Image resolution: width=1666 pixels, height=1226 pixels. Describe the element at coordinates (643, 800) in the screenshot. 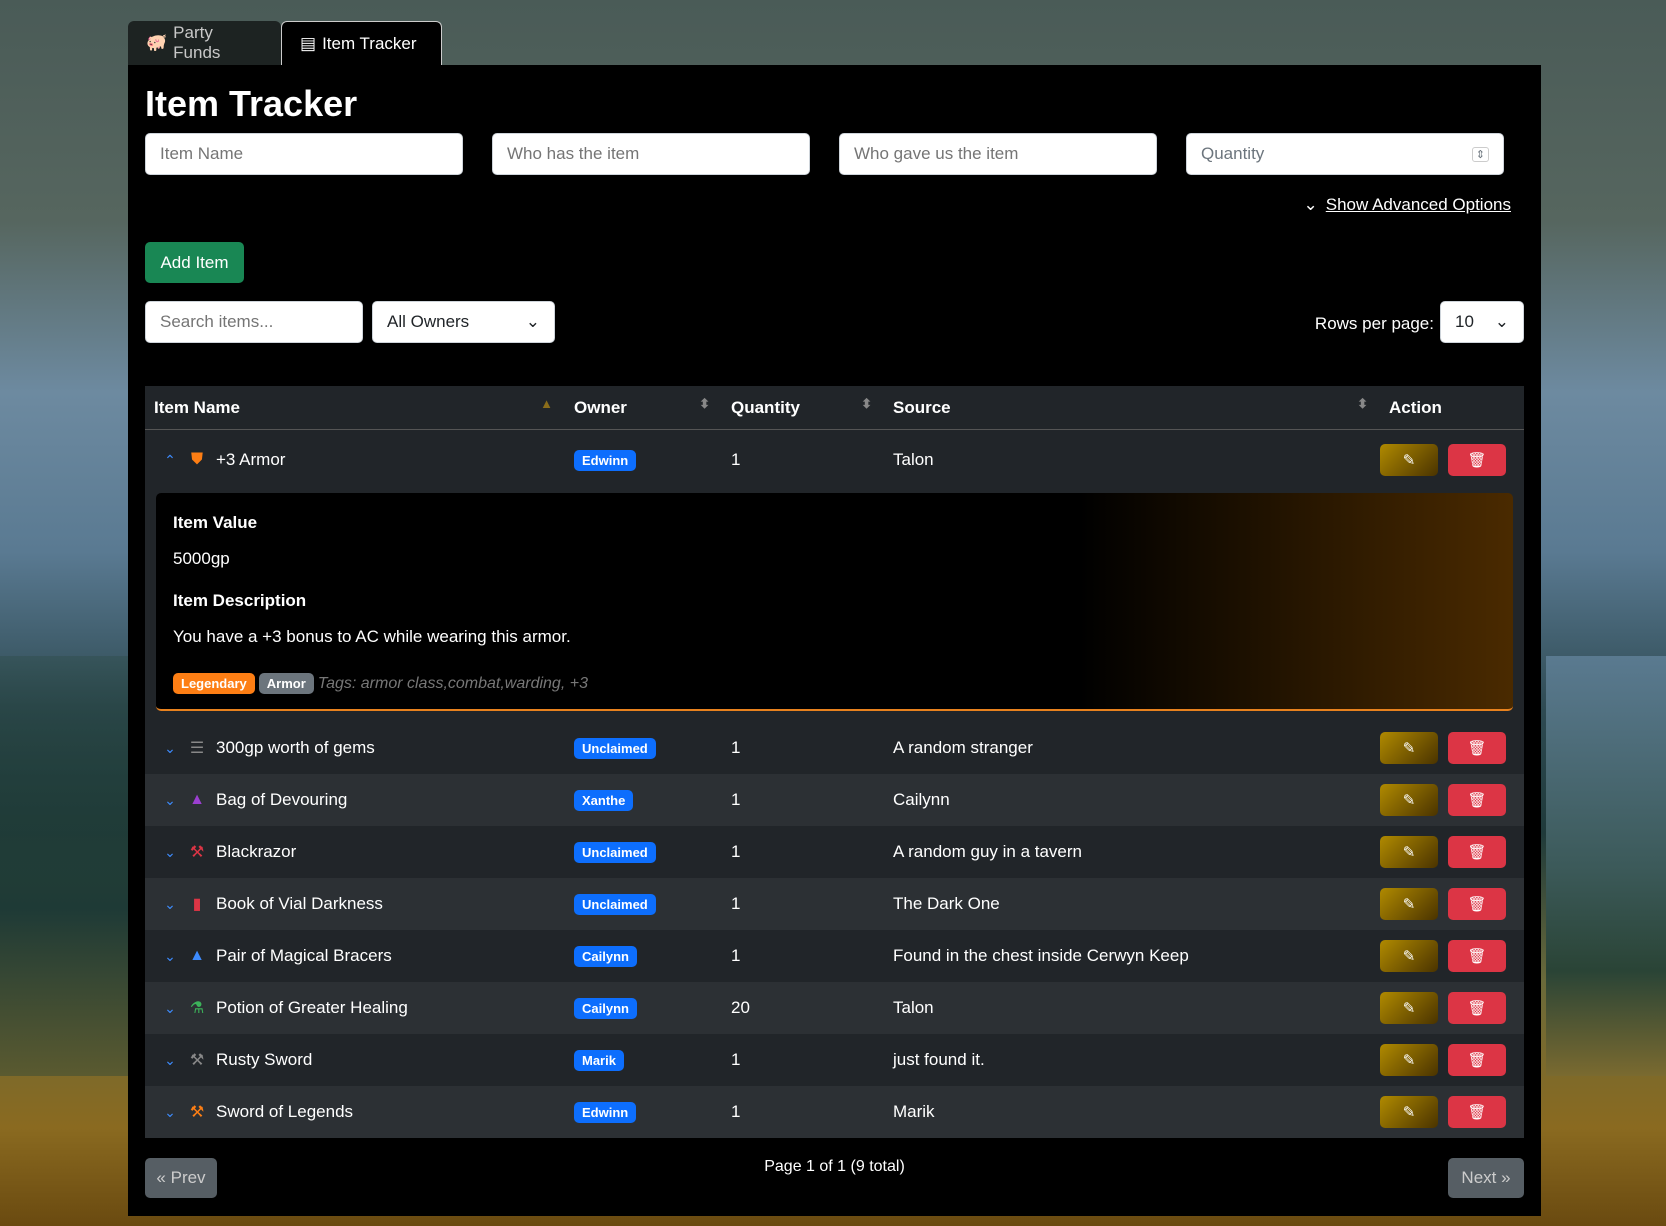

I see `owner-cell: Xanthe` at that location.